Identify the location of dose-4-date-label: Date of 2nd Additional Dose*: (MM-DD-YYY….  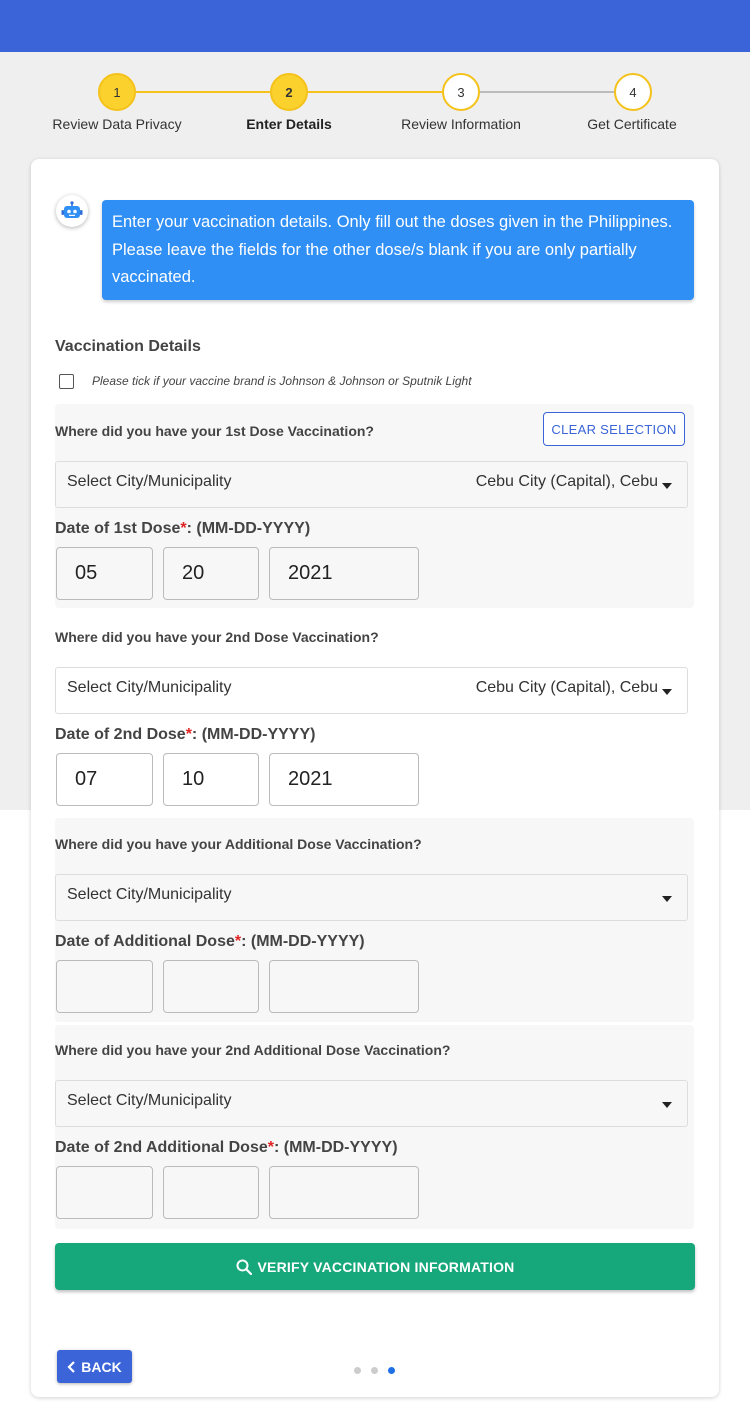
(226, 1147).